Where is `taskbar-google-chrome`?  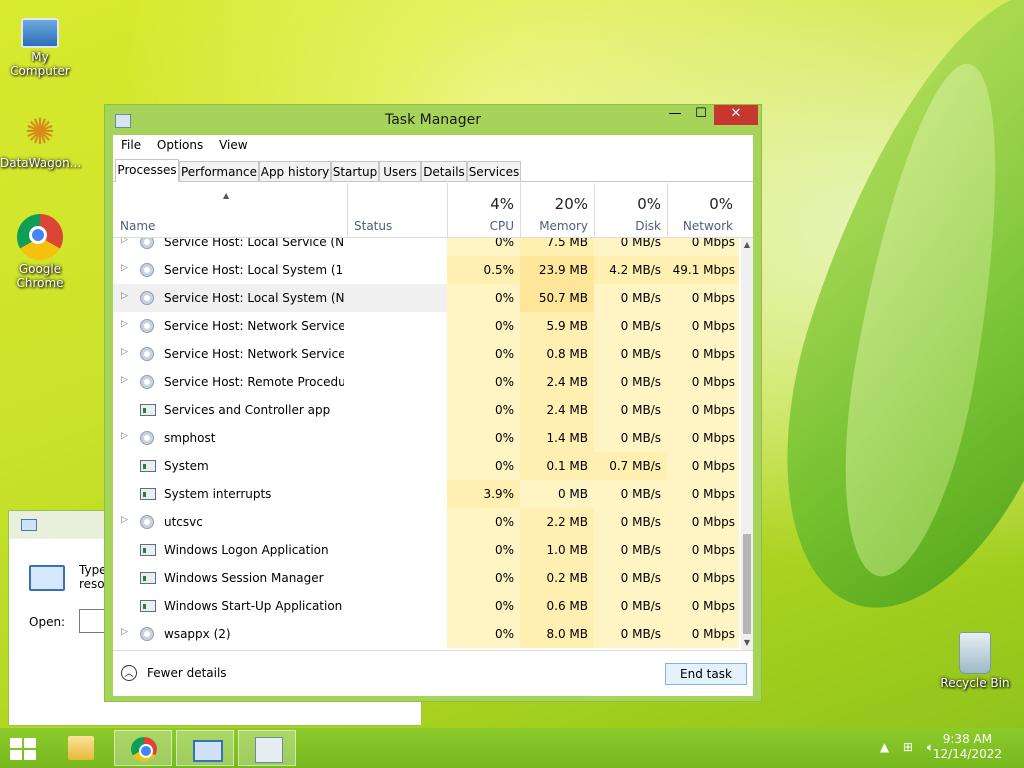 taskbar-google-chrome is located at coordinates (143, 748).